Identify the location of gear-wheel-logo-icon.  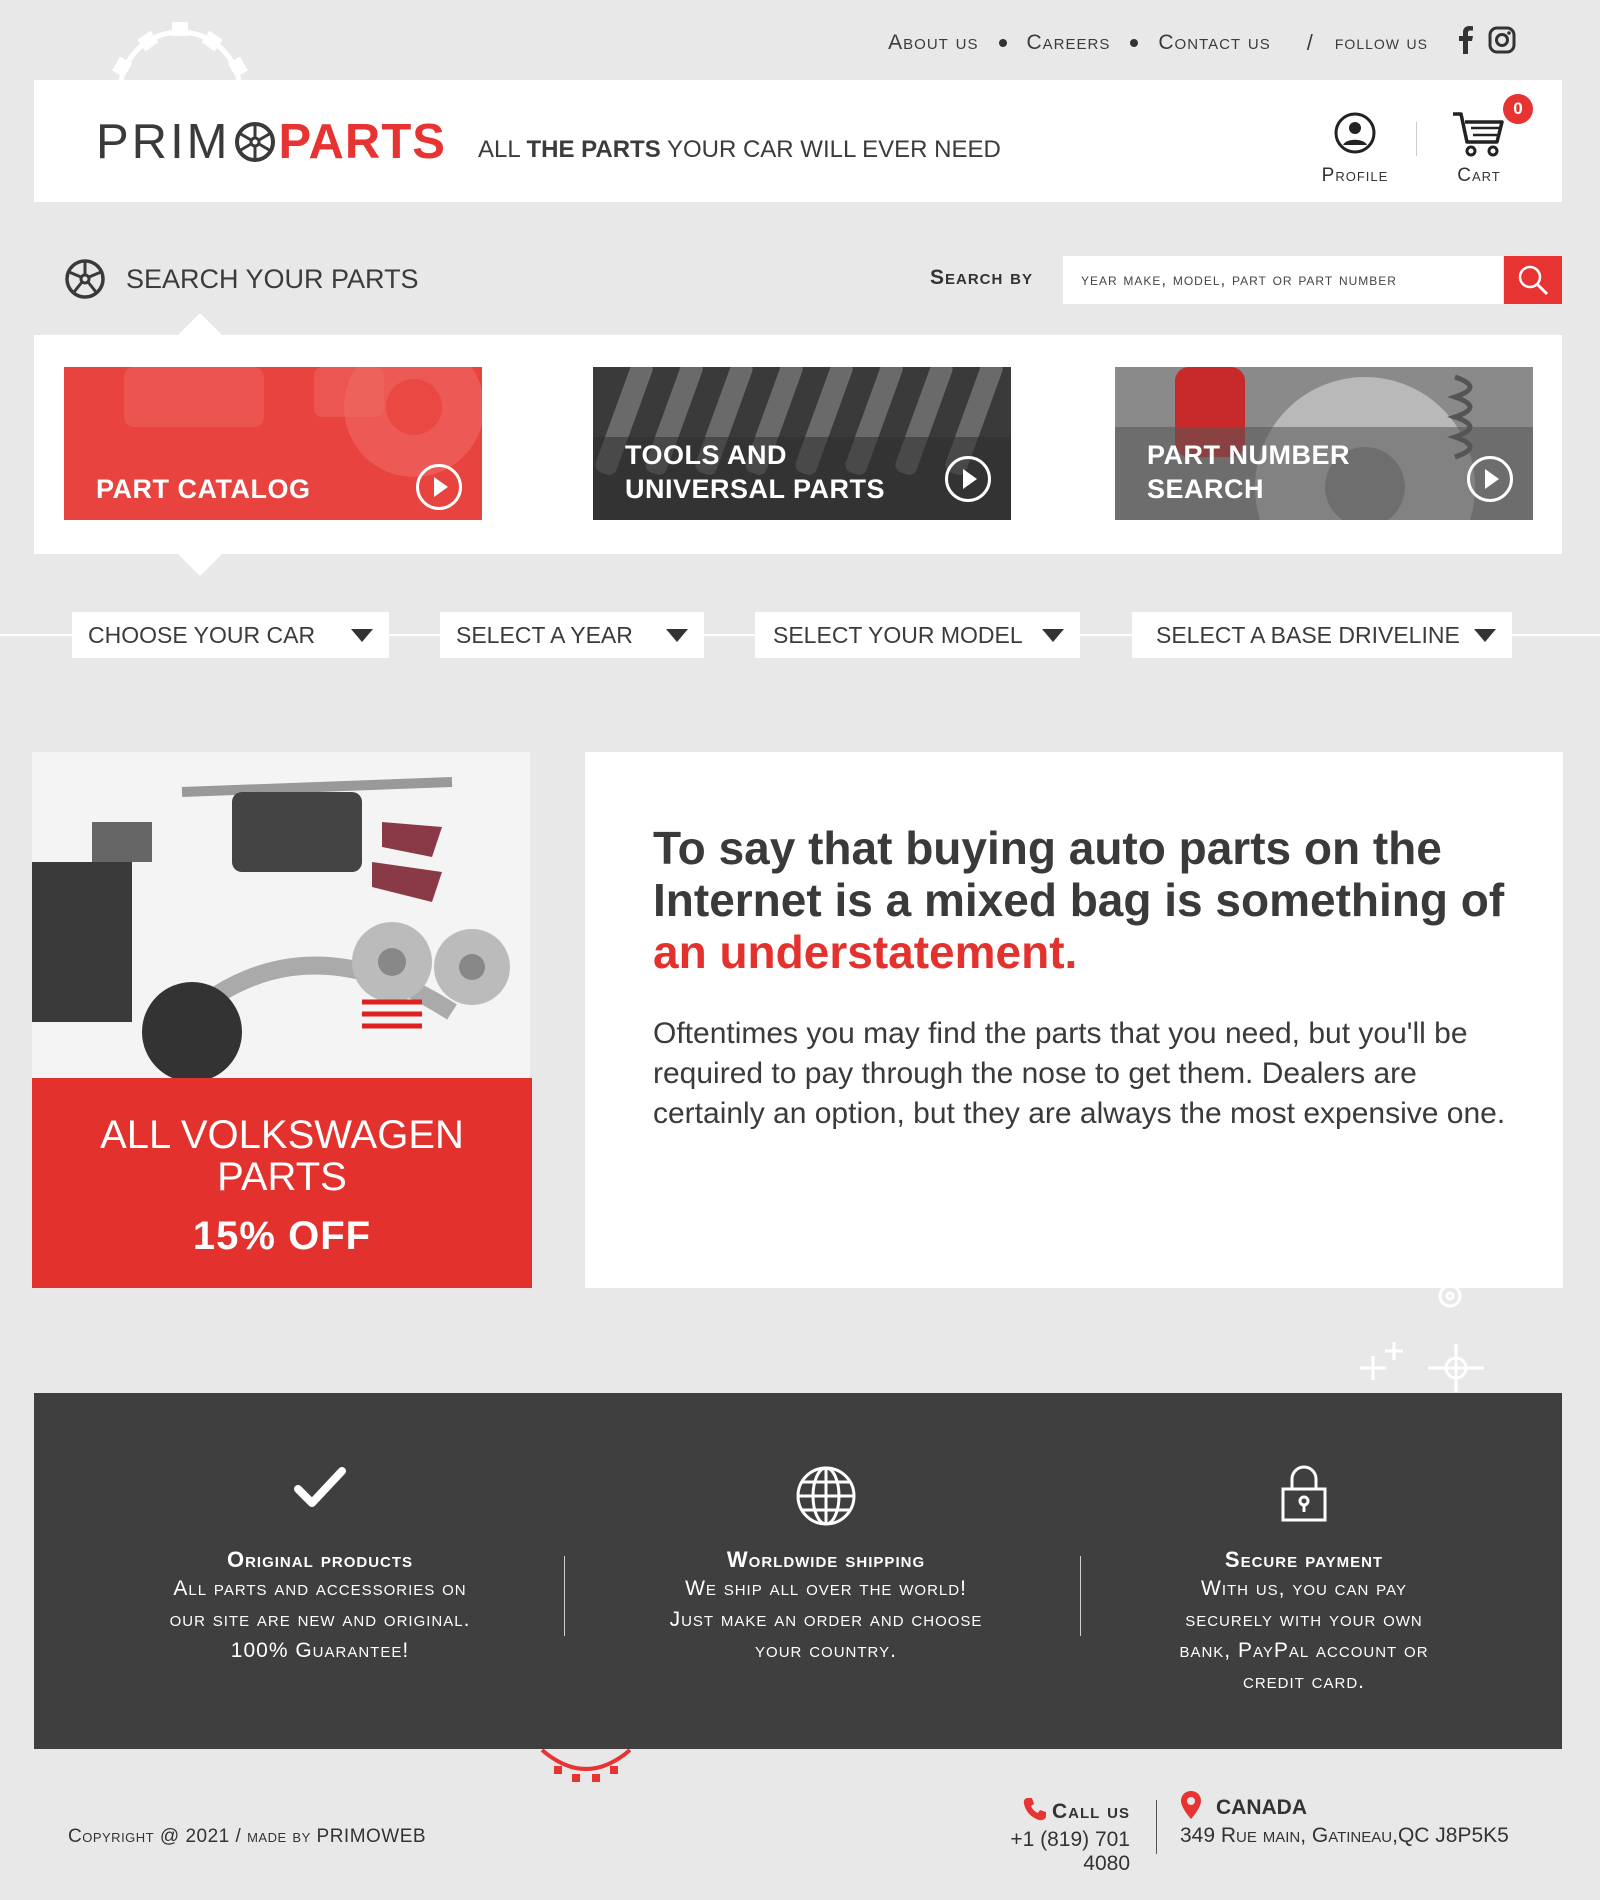
(254, 142).